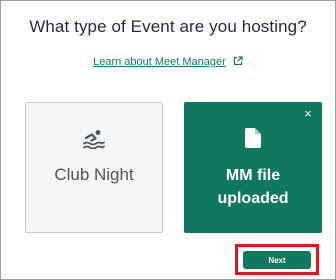 Image resolution: width=336 pixels, height=280 pixels. I want to click on mm-file-label-line1: MM file, so click(253, 175).